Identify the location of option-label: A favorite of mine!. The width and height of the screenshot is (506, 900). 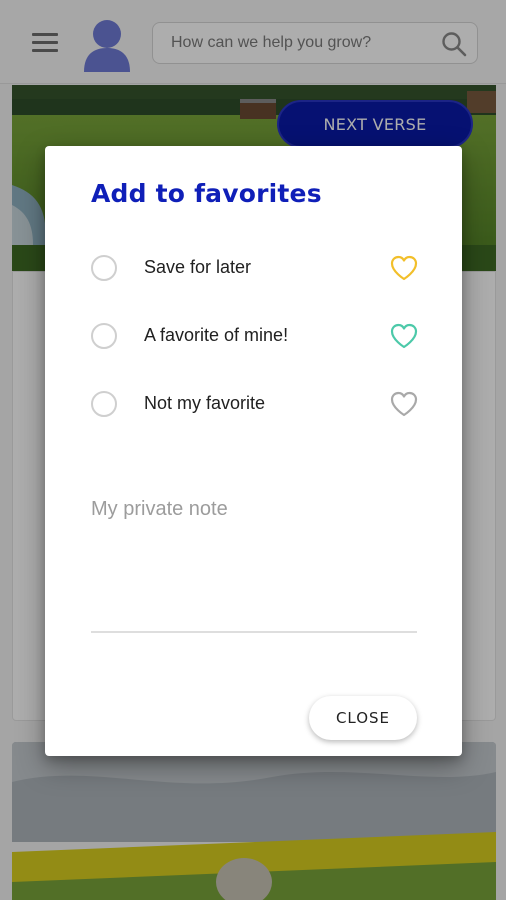
(216, 335).